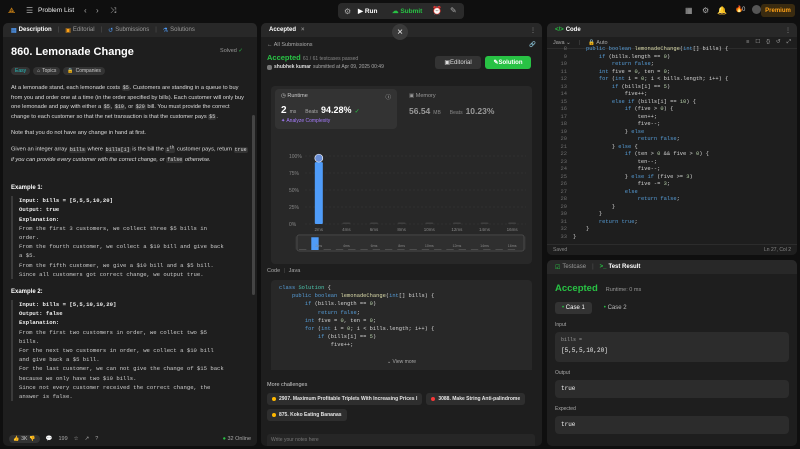  What do you see at coordinates (689, 10) in the screenshot?
I see `layout-icon: ▦` at bounding box center [689, 10].